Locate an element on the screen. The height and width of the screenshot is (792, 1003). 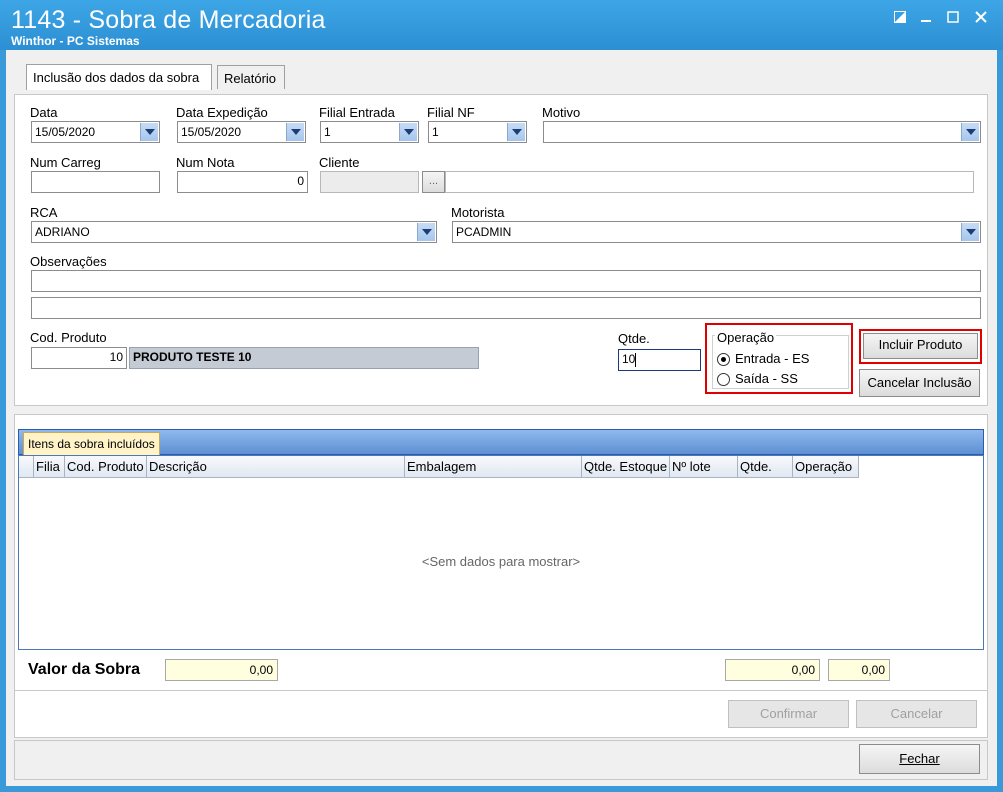
tab-inclusao: Inclusão dos dados da sobra is located at coordinates (119, 77).